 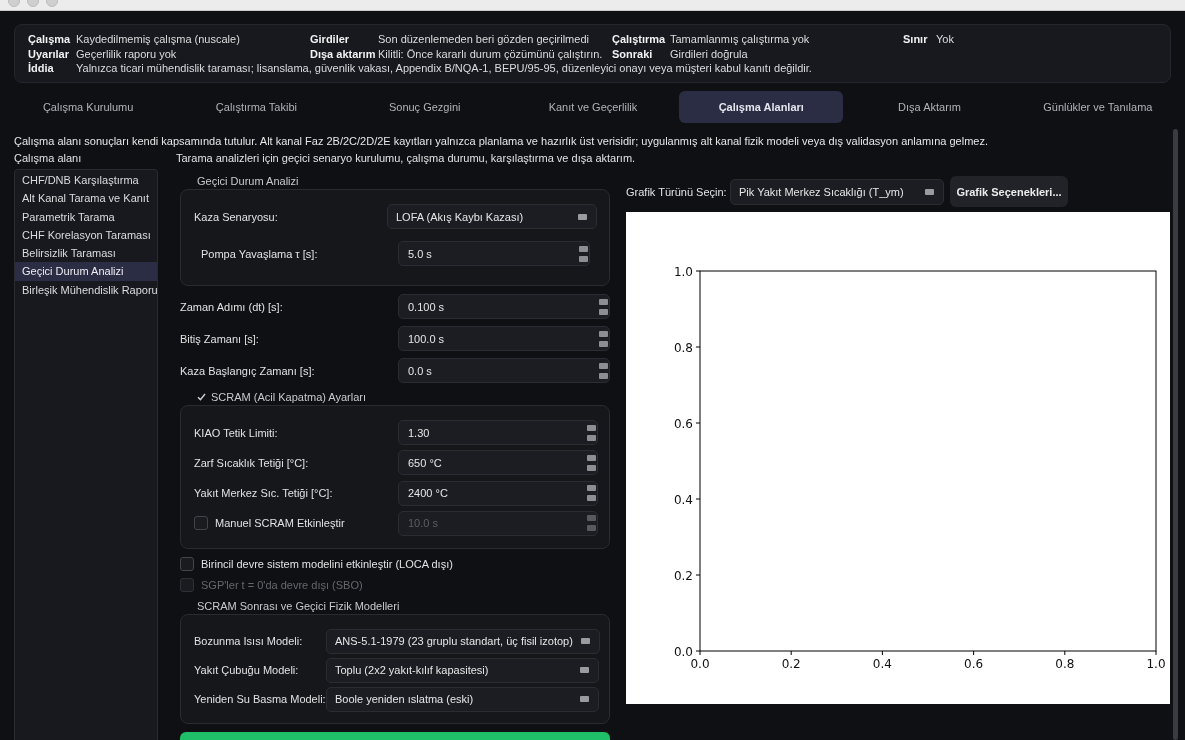 What do you see at coordinates (444, 68) in the screenshot?
I see `summary-value: Yalnızca ticari mühendislik taraması; lisanslama, güvenlik vakası, Appendix B/NQA-1, BEPU/95-95, düzenleyici onayı veya müşteri kabul kanıtı değildir.` at bounding box center [444, 68].